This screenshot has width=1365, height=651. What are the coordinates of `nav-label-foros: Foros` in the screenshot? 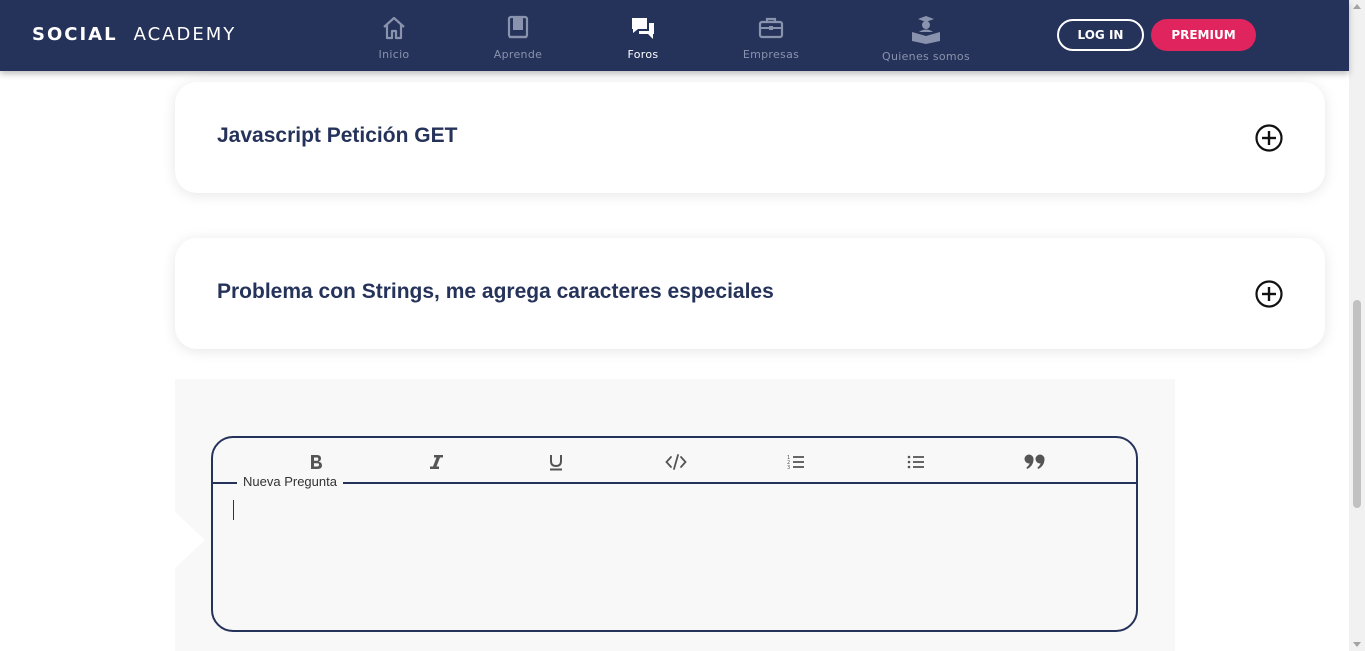 It's located at (643, 54).